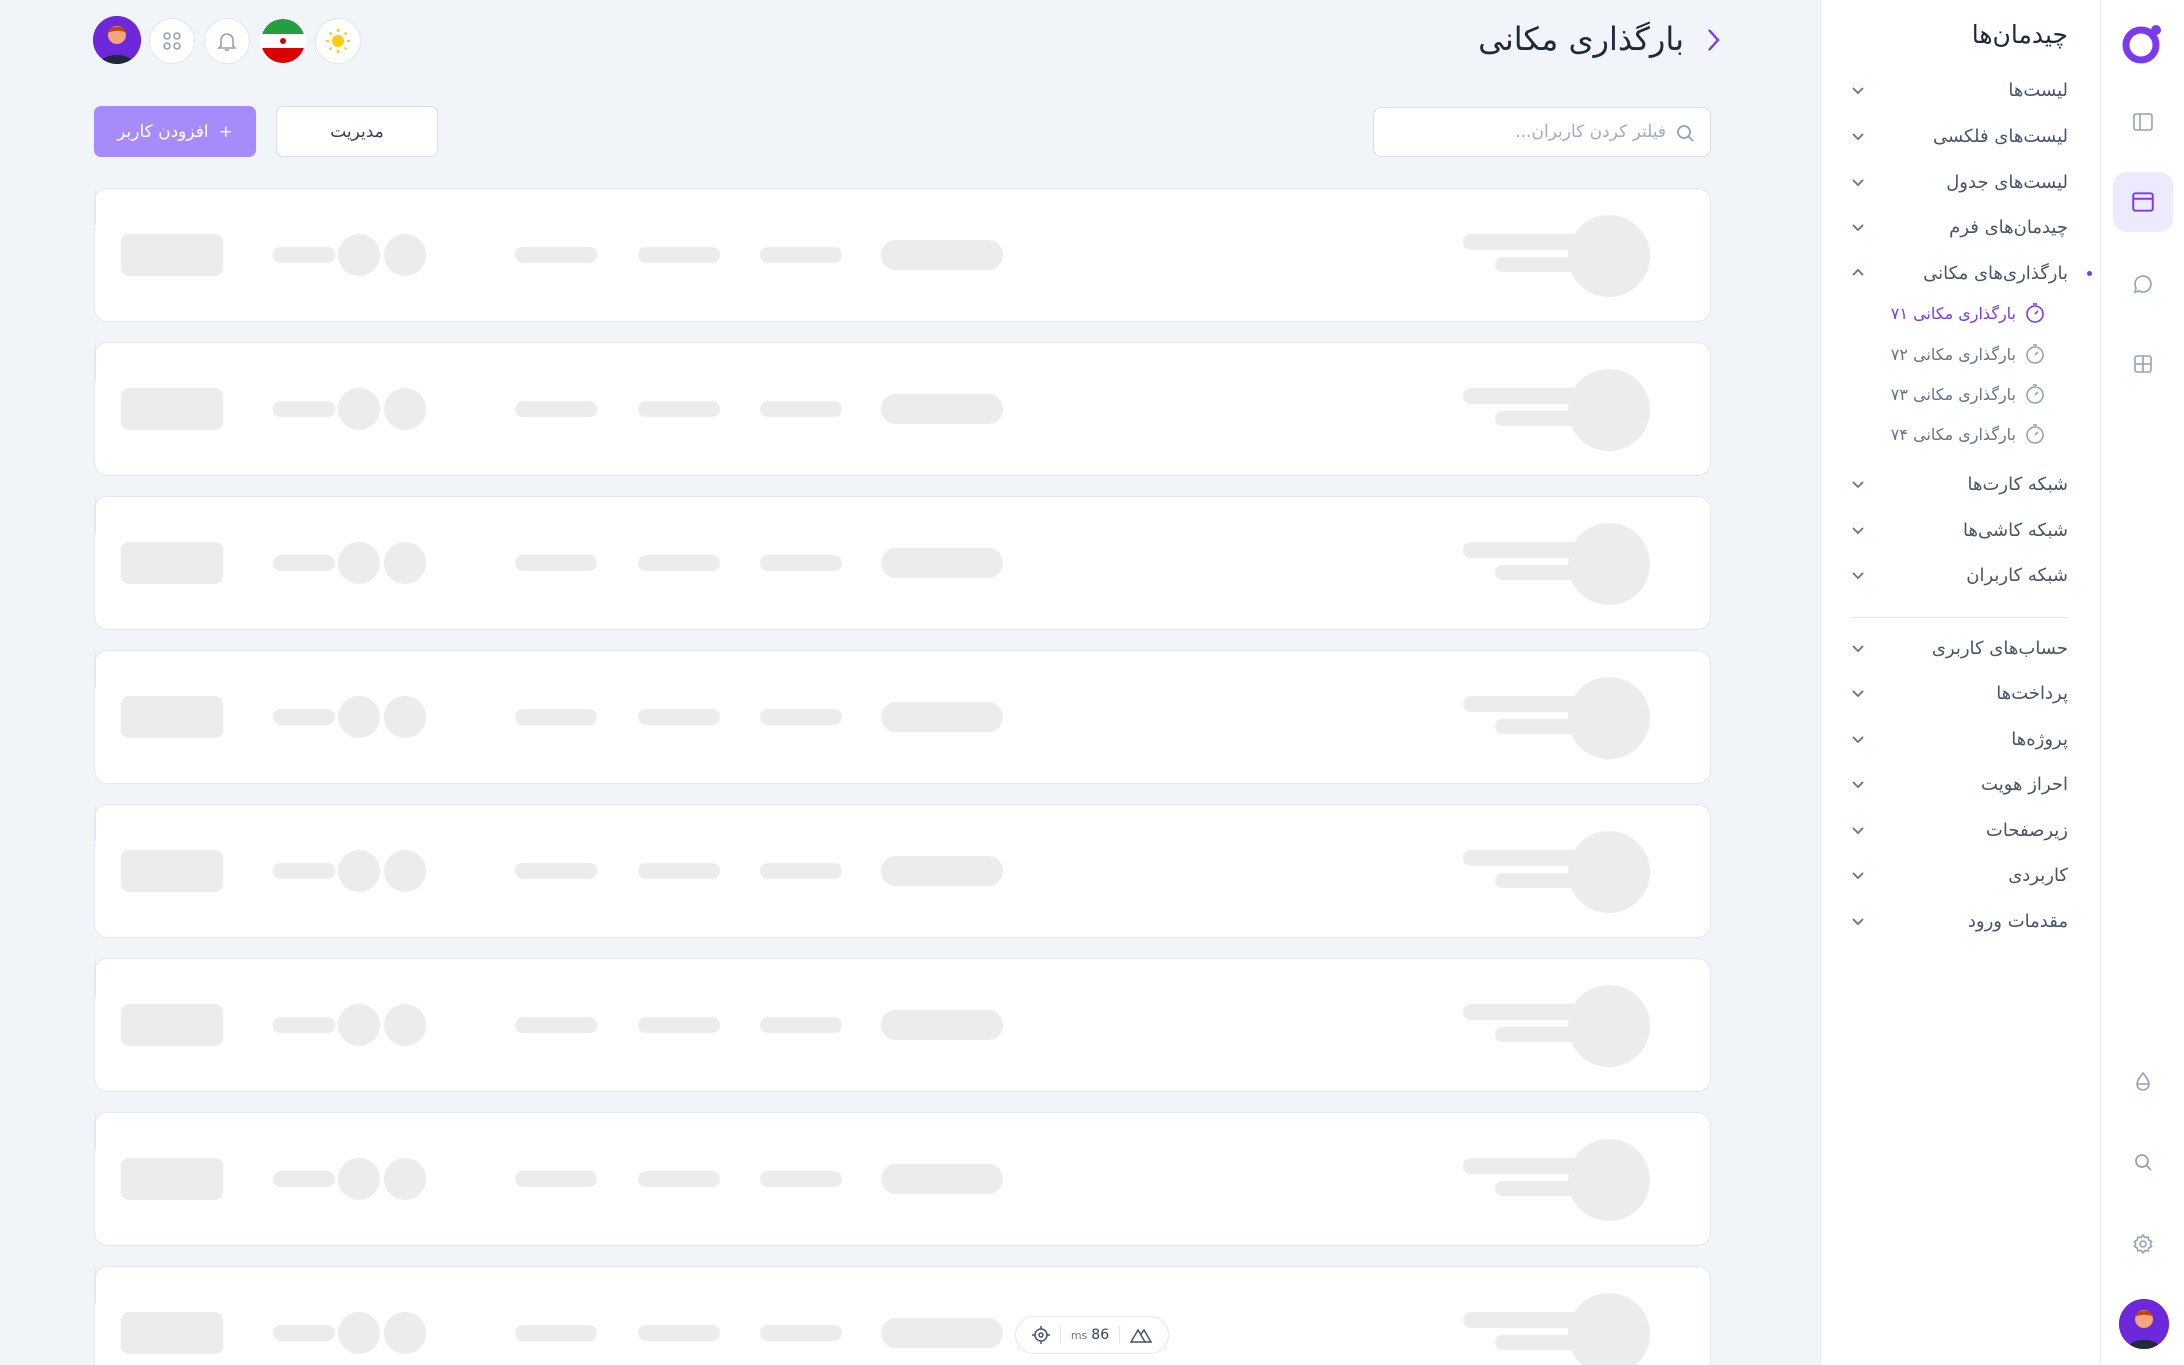  I want to click on search-icon, so click(2143, 1162).